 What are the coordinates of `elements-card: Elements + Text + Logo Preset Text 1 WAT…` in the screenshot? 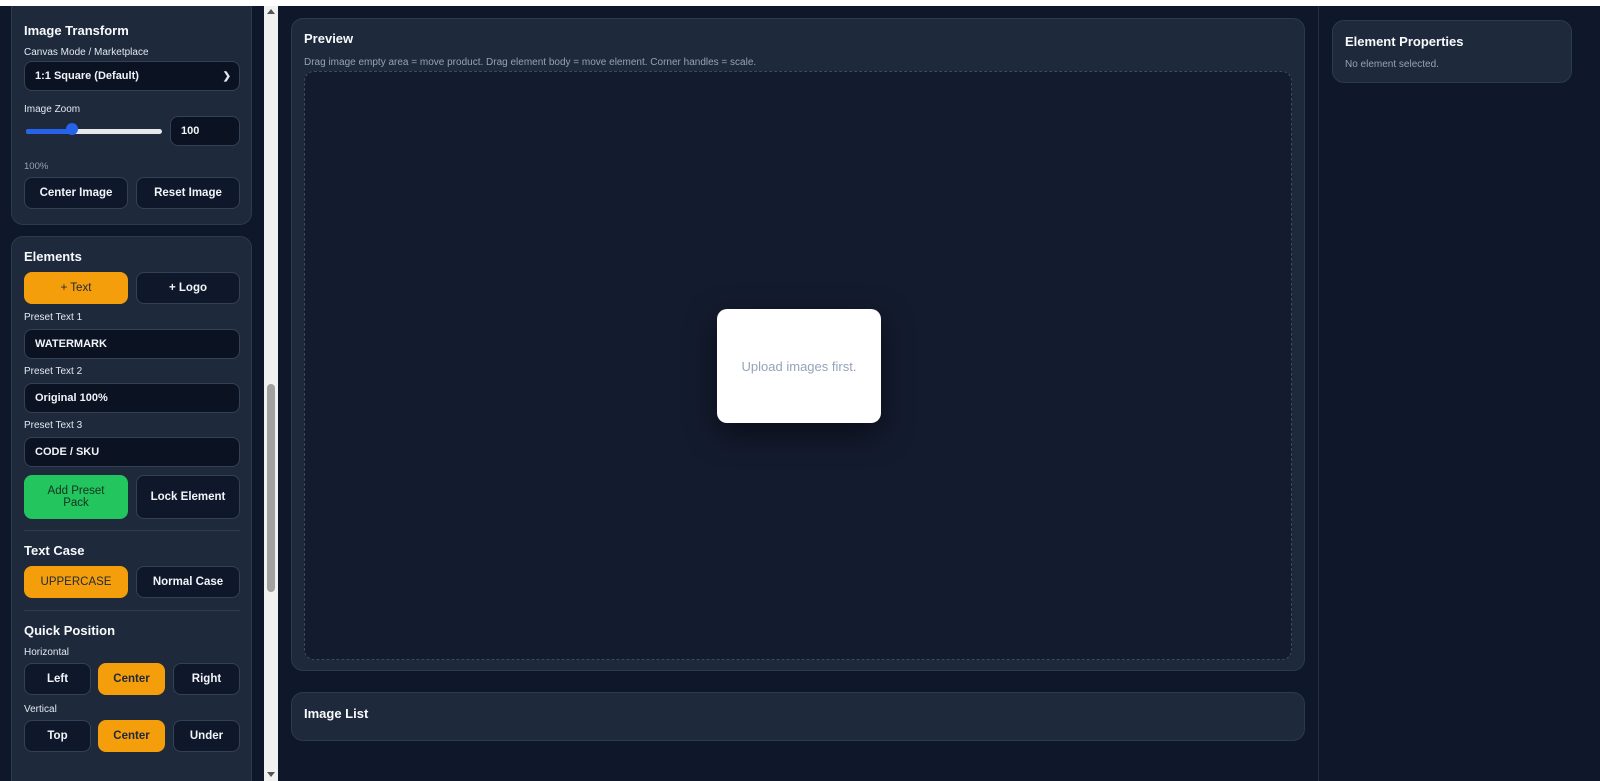 It's located at (131, 508).